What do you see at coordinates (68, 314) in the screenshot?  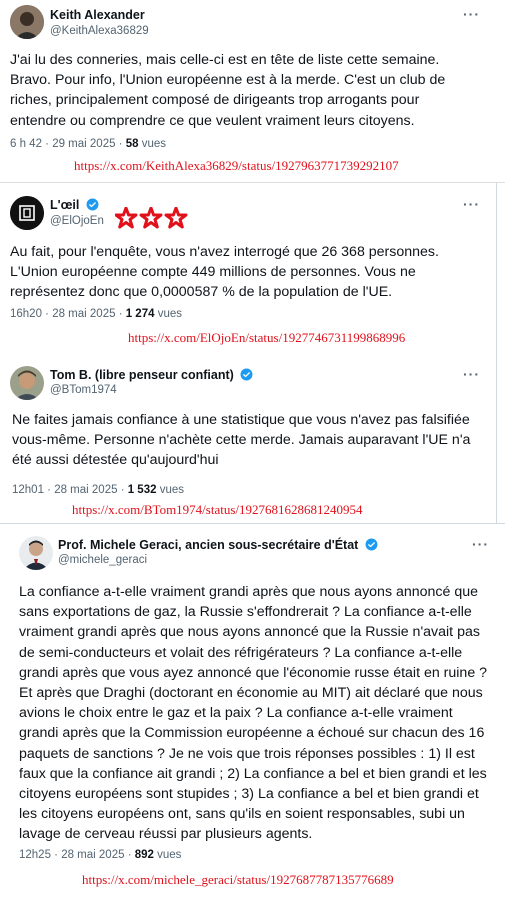 I see `timestamp: 16h20 · 28 mai 2025 ·` at bounding box center [68, 314].